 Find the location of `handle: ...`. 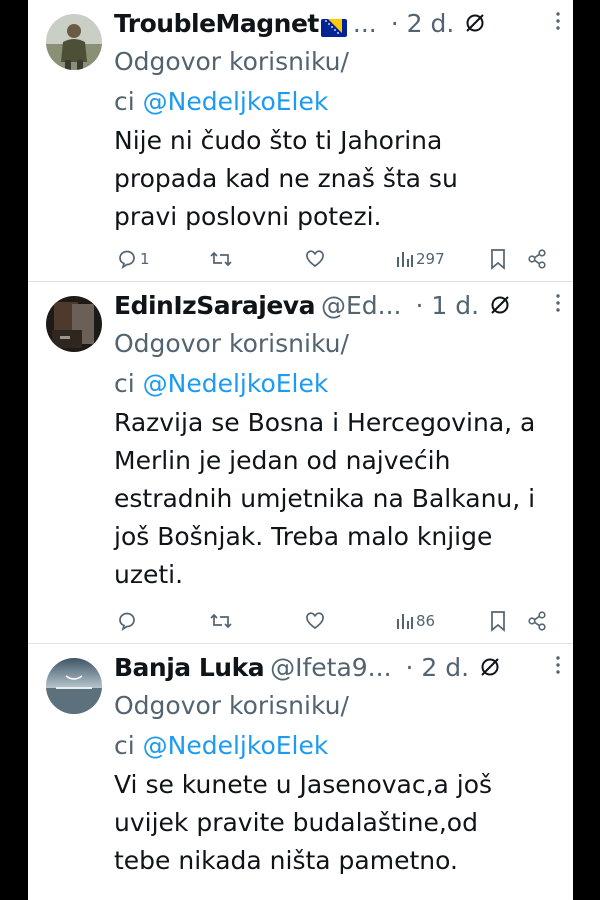

handle: ... is located at coordinates (365, 23).